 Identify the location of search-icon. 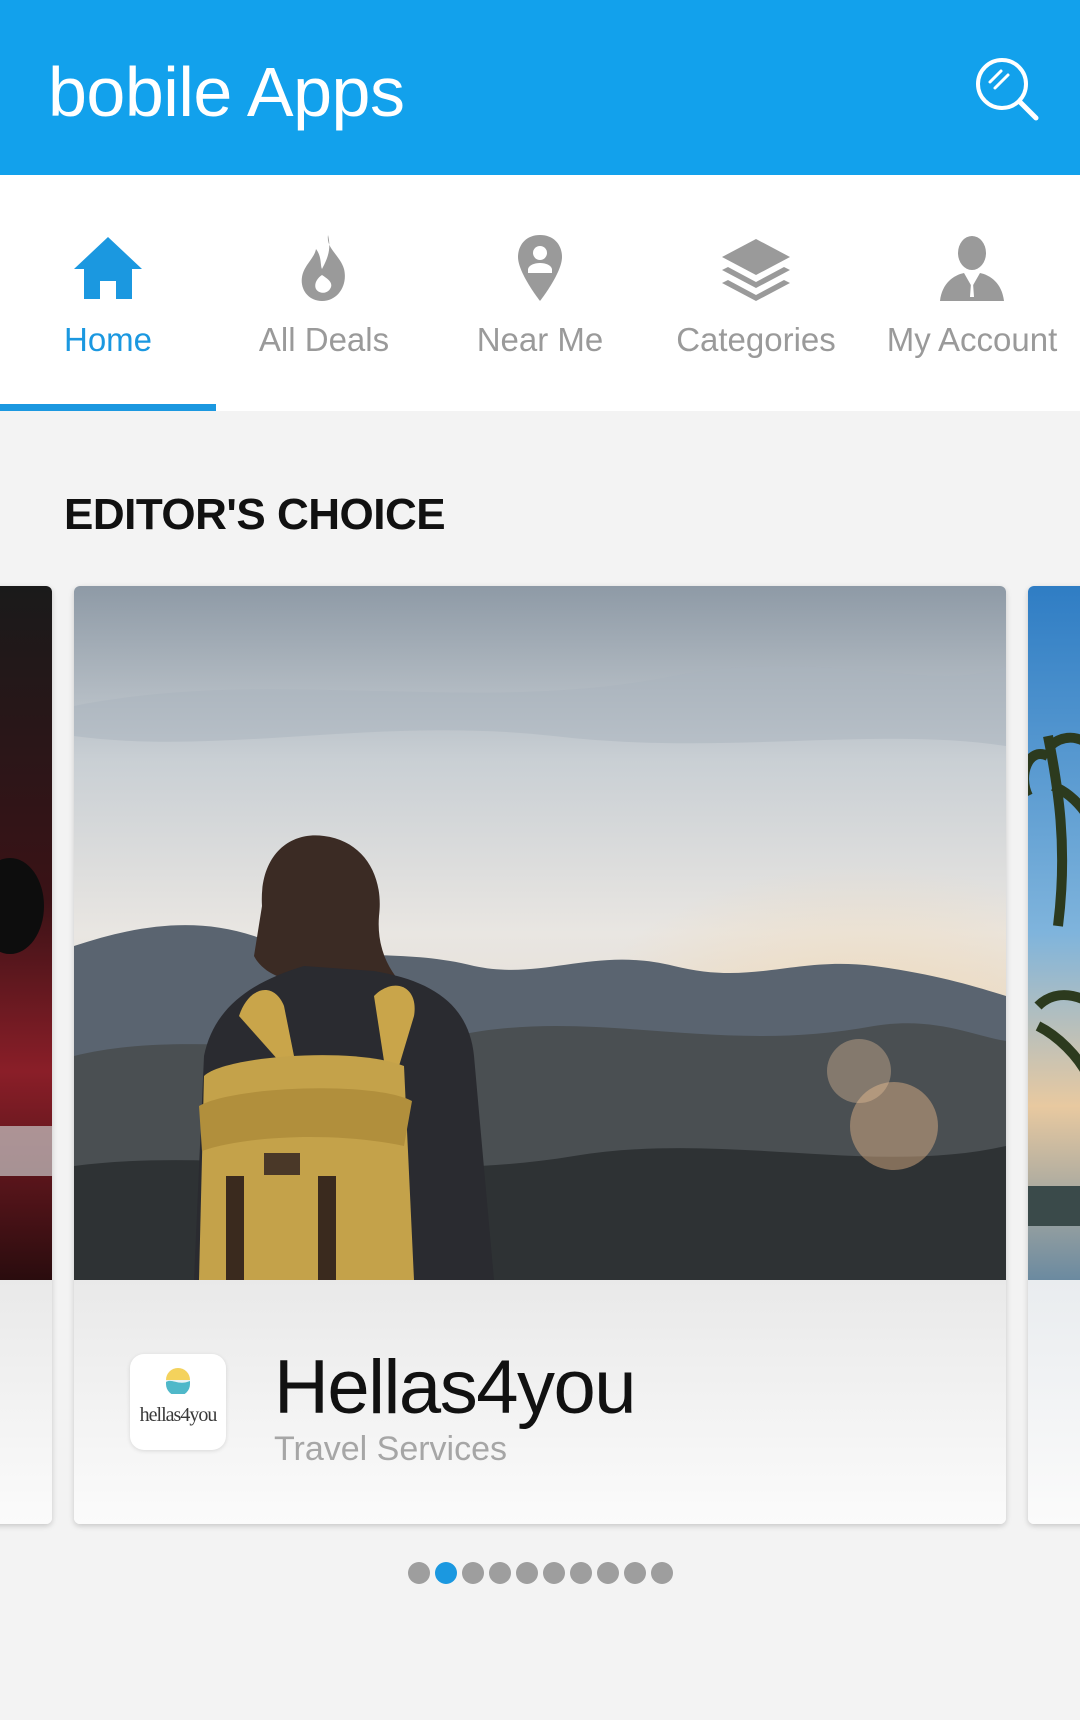
(1007, 89).